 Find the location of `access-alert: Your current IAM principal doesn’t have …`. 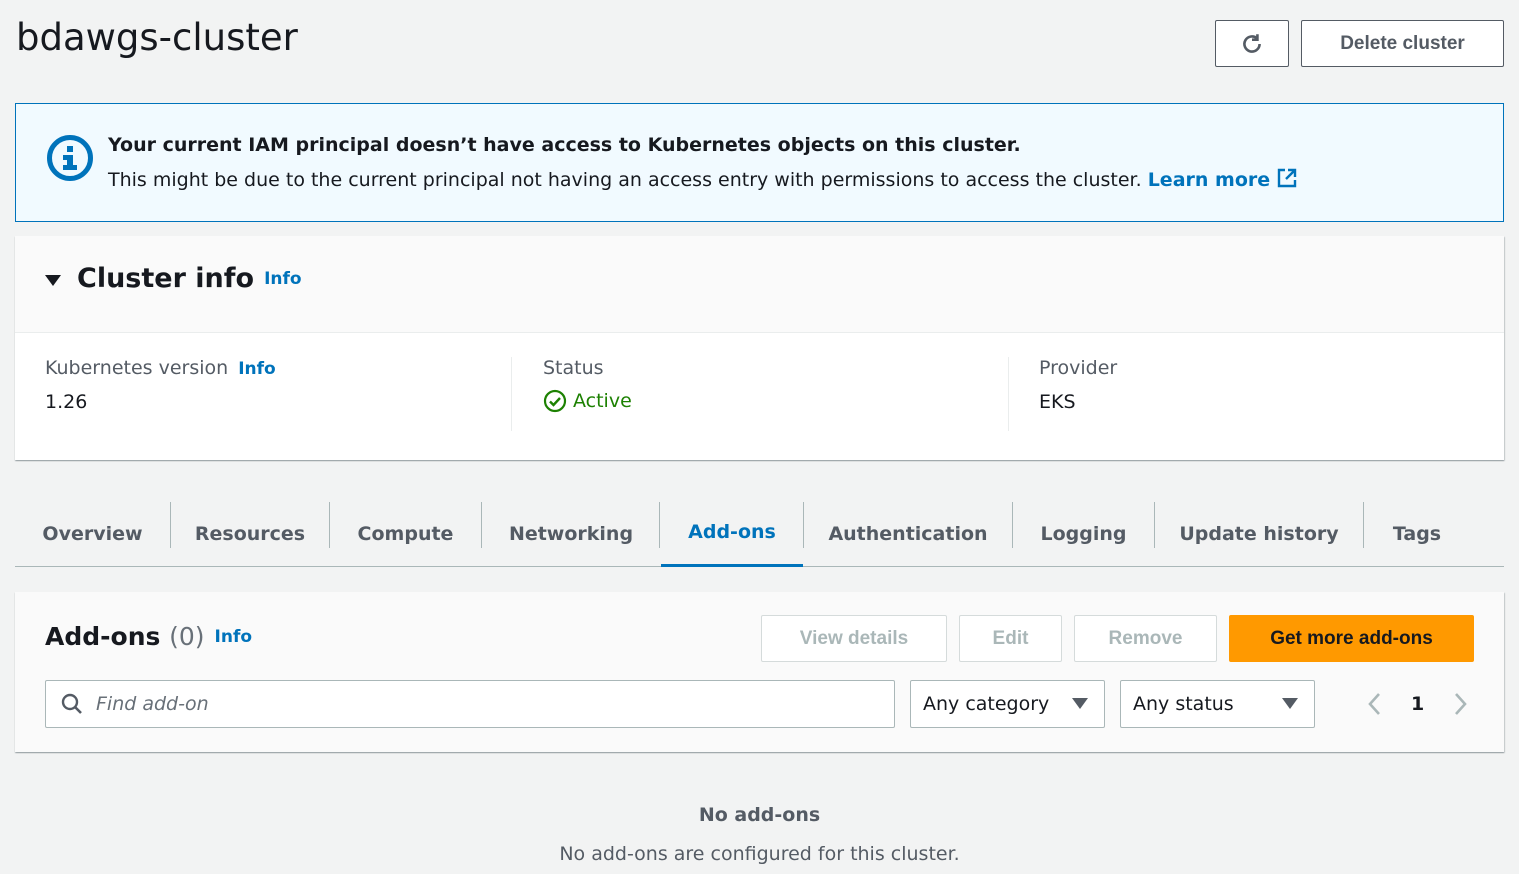

access-alert: Your current IAM principal doesn’t have … is located at coordinates (759, 162).